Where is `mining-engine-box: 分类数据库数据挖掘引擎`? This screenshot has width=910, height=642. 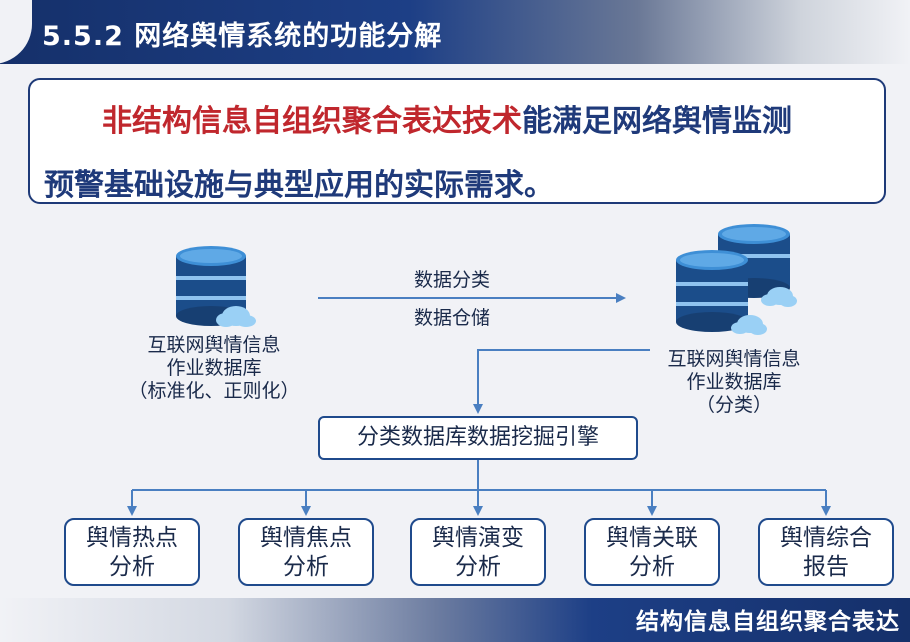
mining-engine-box: 分类数据库数据挖掘引擎 is located at coordinates (478, 438).